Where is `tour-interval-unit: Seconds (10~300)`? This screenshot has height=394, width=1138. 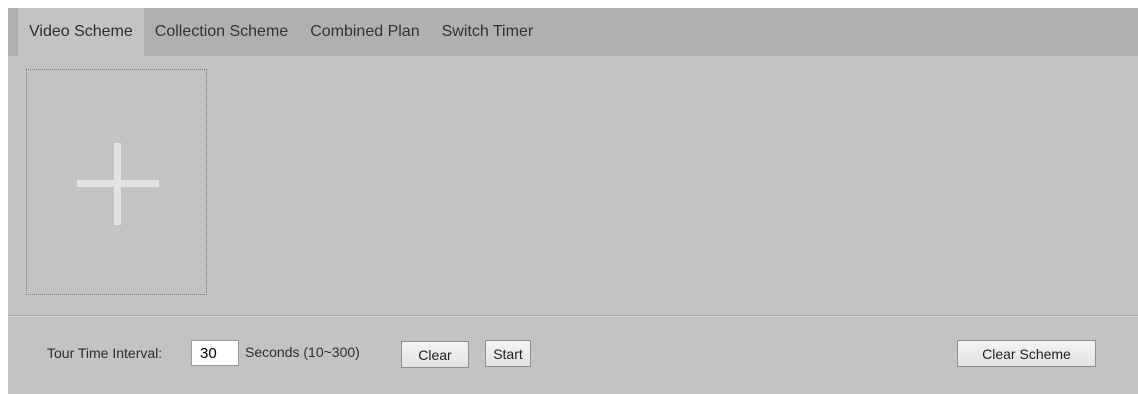 tour-interval-unit: Seconds (10~300) is located at coordinates (302, 352).